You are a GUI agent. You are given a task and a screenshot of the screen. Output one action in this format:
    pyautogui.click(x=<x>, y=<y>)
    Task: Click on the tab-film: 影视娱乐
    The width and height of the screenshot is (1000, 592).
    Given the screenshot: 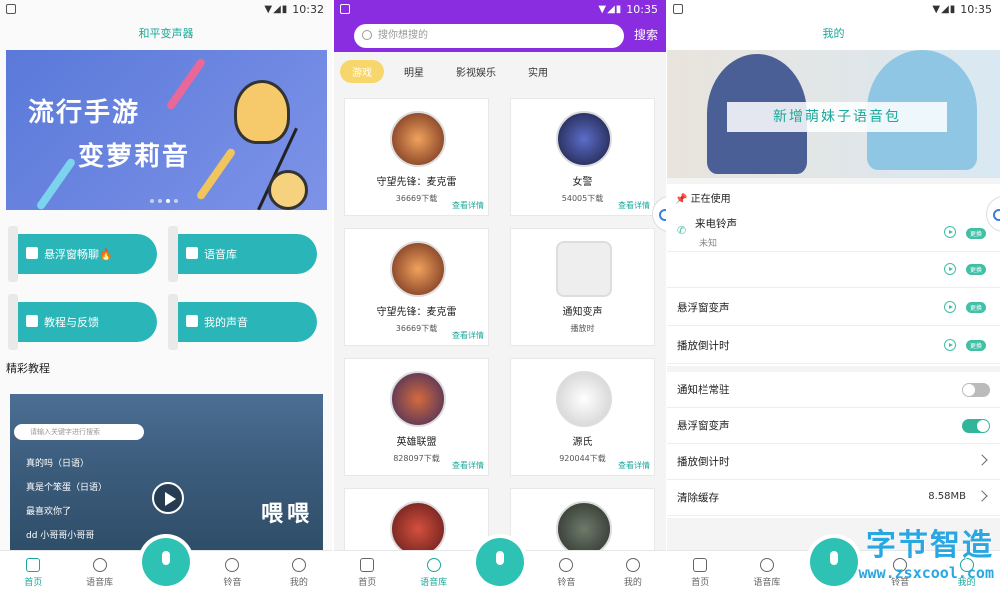 What is the action you would take?
    pyautogui.click(x=476, y=71)
    